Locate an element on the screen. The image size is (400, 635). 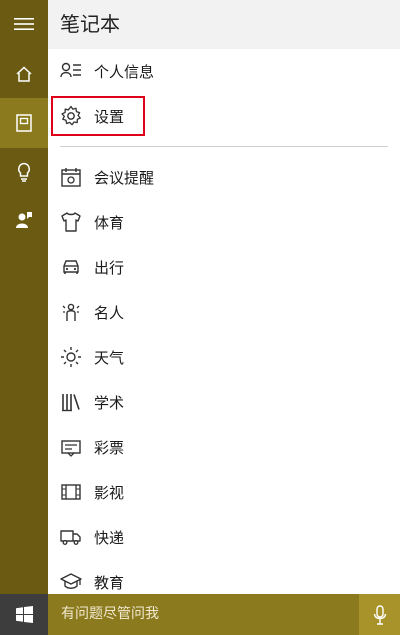
menu-item-sports: 体育 is located at coordinates (224, 222).